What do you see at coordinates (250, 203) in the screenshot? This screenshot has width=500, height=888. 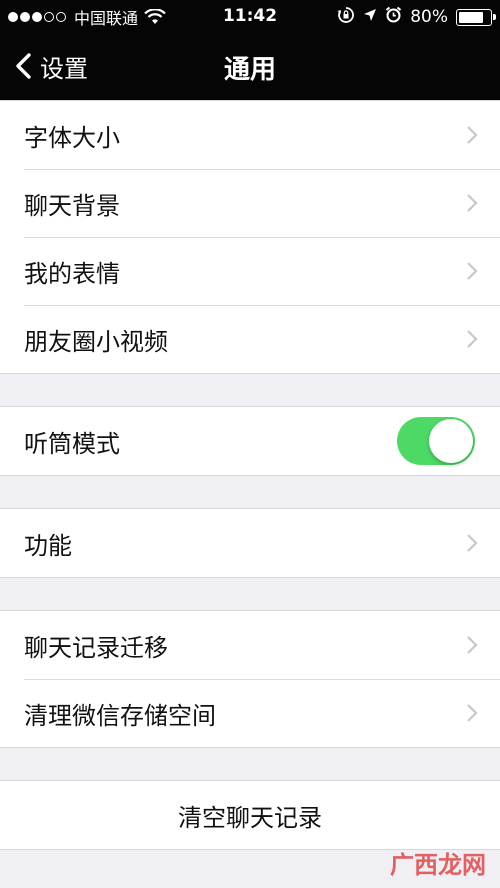 I see `settings-row-chat-background: 聊天背景` at bounding box center [250, 203].